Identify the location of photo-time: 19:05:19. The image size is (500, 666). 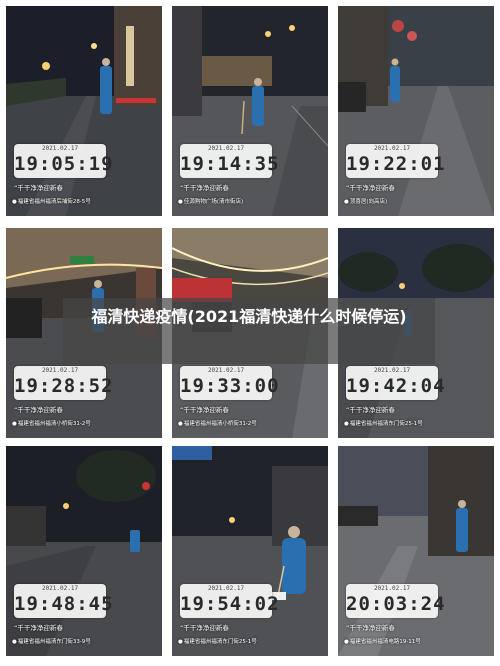
(64, 164).